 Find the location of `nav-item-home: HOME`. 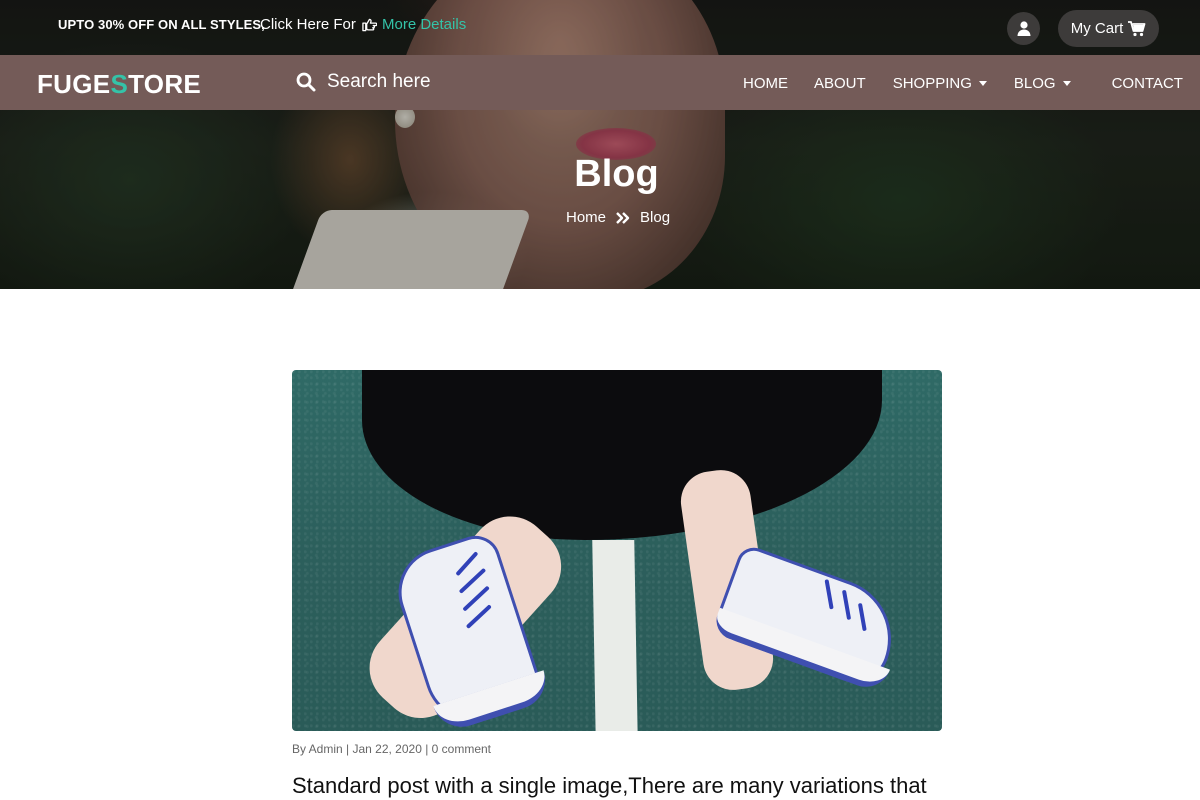

nav-item-home: HOME is located at coordinates (765, 83).